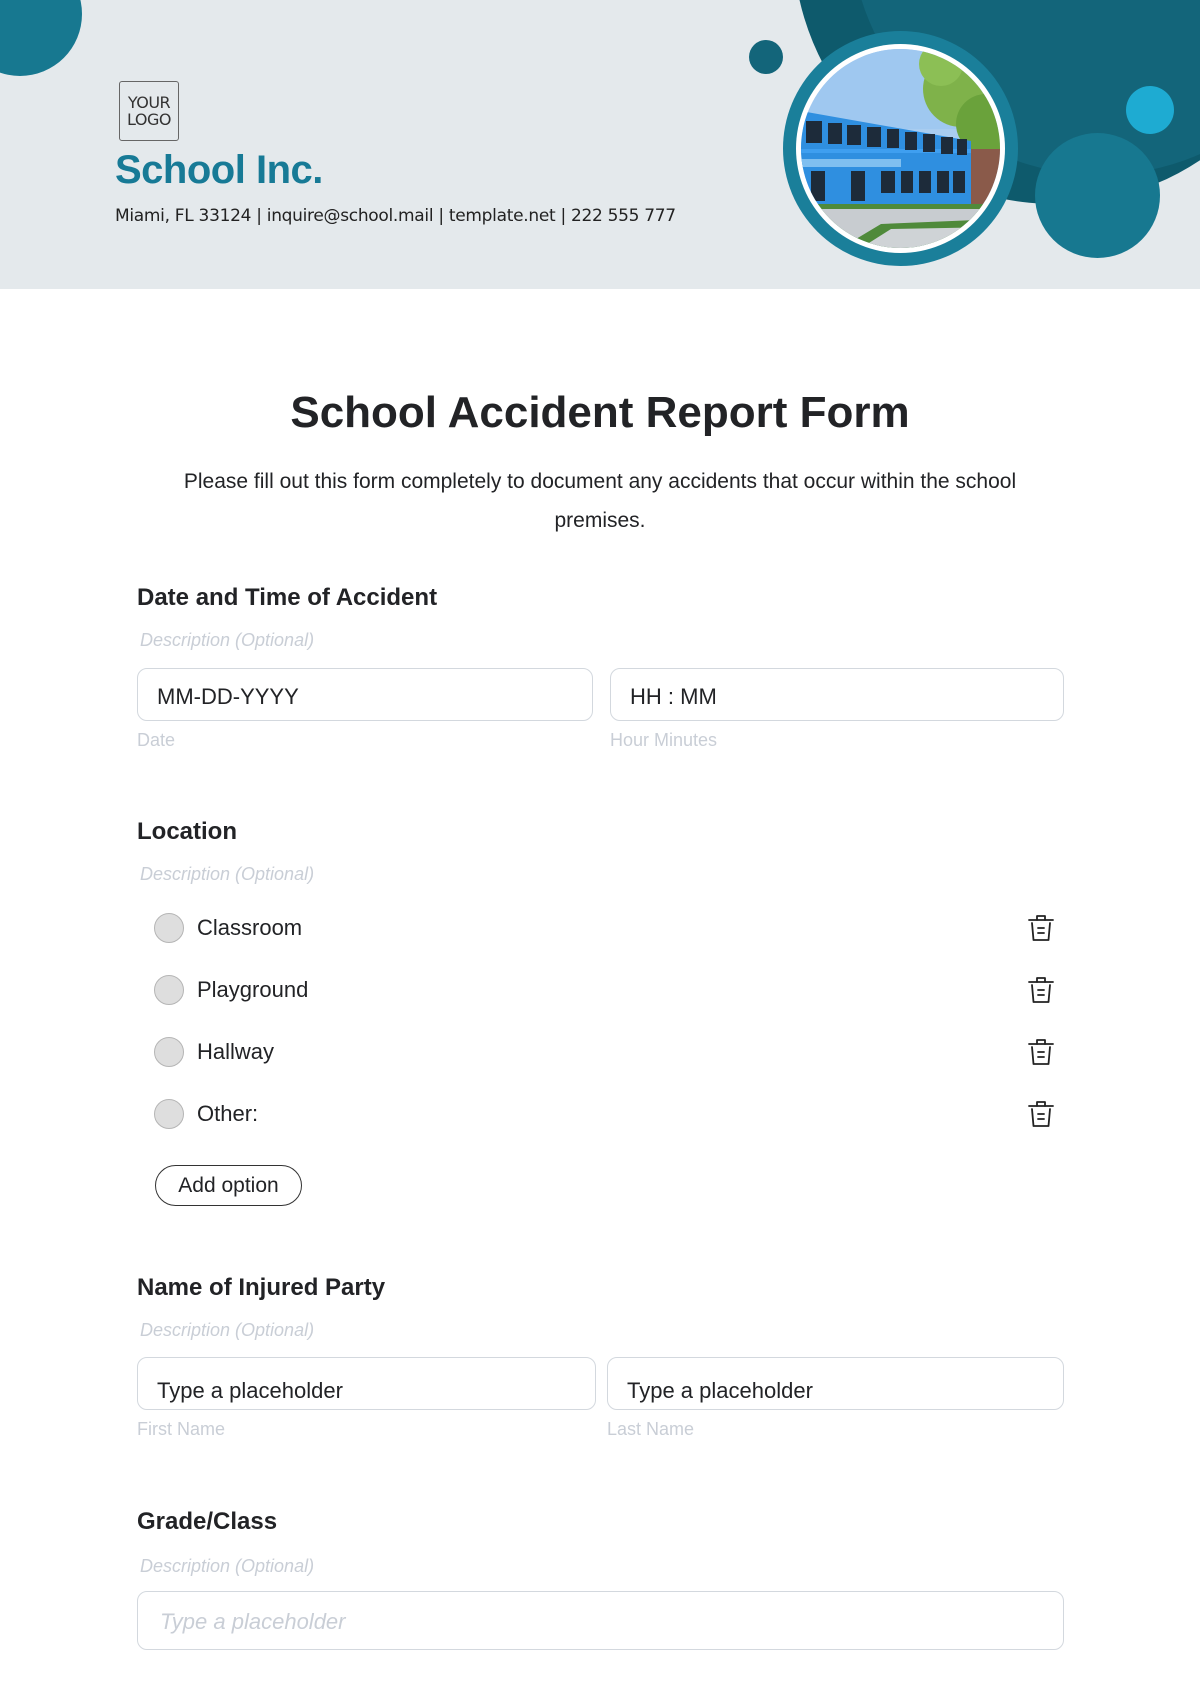 Image resolution: width=1200 pixels, height=1701 pixels. Describe the element at coordinates (609, 990) in the screenshot. I see `option-playground: Playground` at that location.